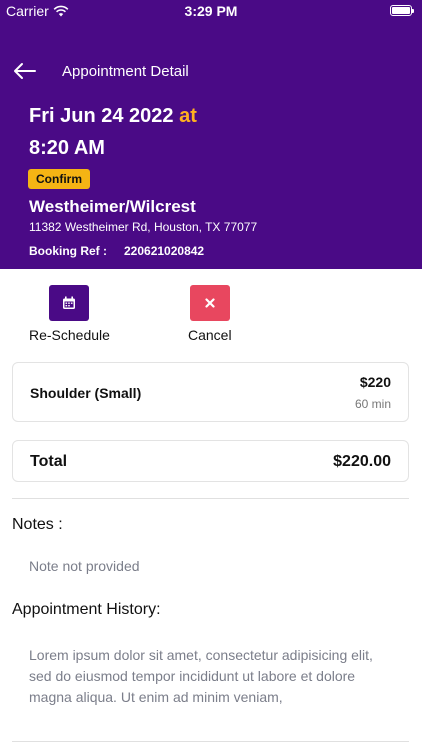 The height and width of the screenshot is (750, 422). Describe the element at coordinates (59, 179) in the screenshot. I see `status-badge: Confirm` at that location.